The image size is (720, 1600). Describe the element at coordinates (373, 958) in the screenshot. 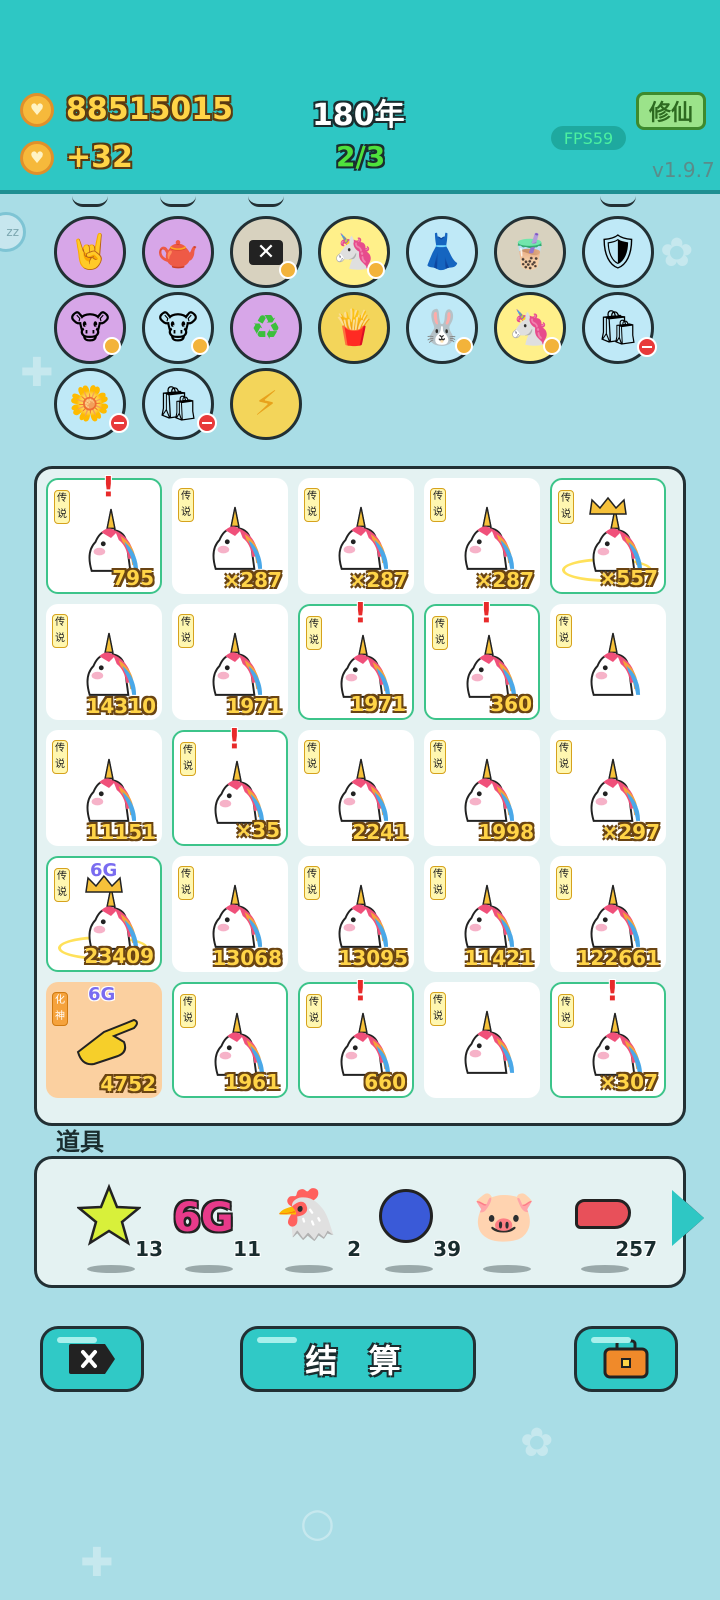

I see `cell-count: 13095` at that location.